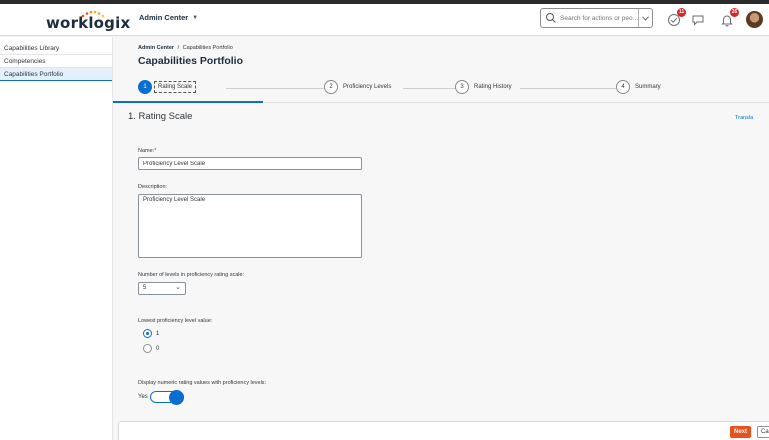 The height and width of the screenshot is (440, 769). What do you see at coordinates (551, 18) in the screenshot?
I see `search-icon` at bounding box center [551, 18].